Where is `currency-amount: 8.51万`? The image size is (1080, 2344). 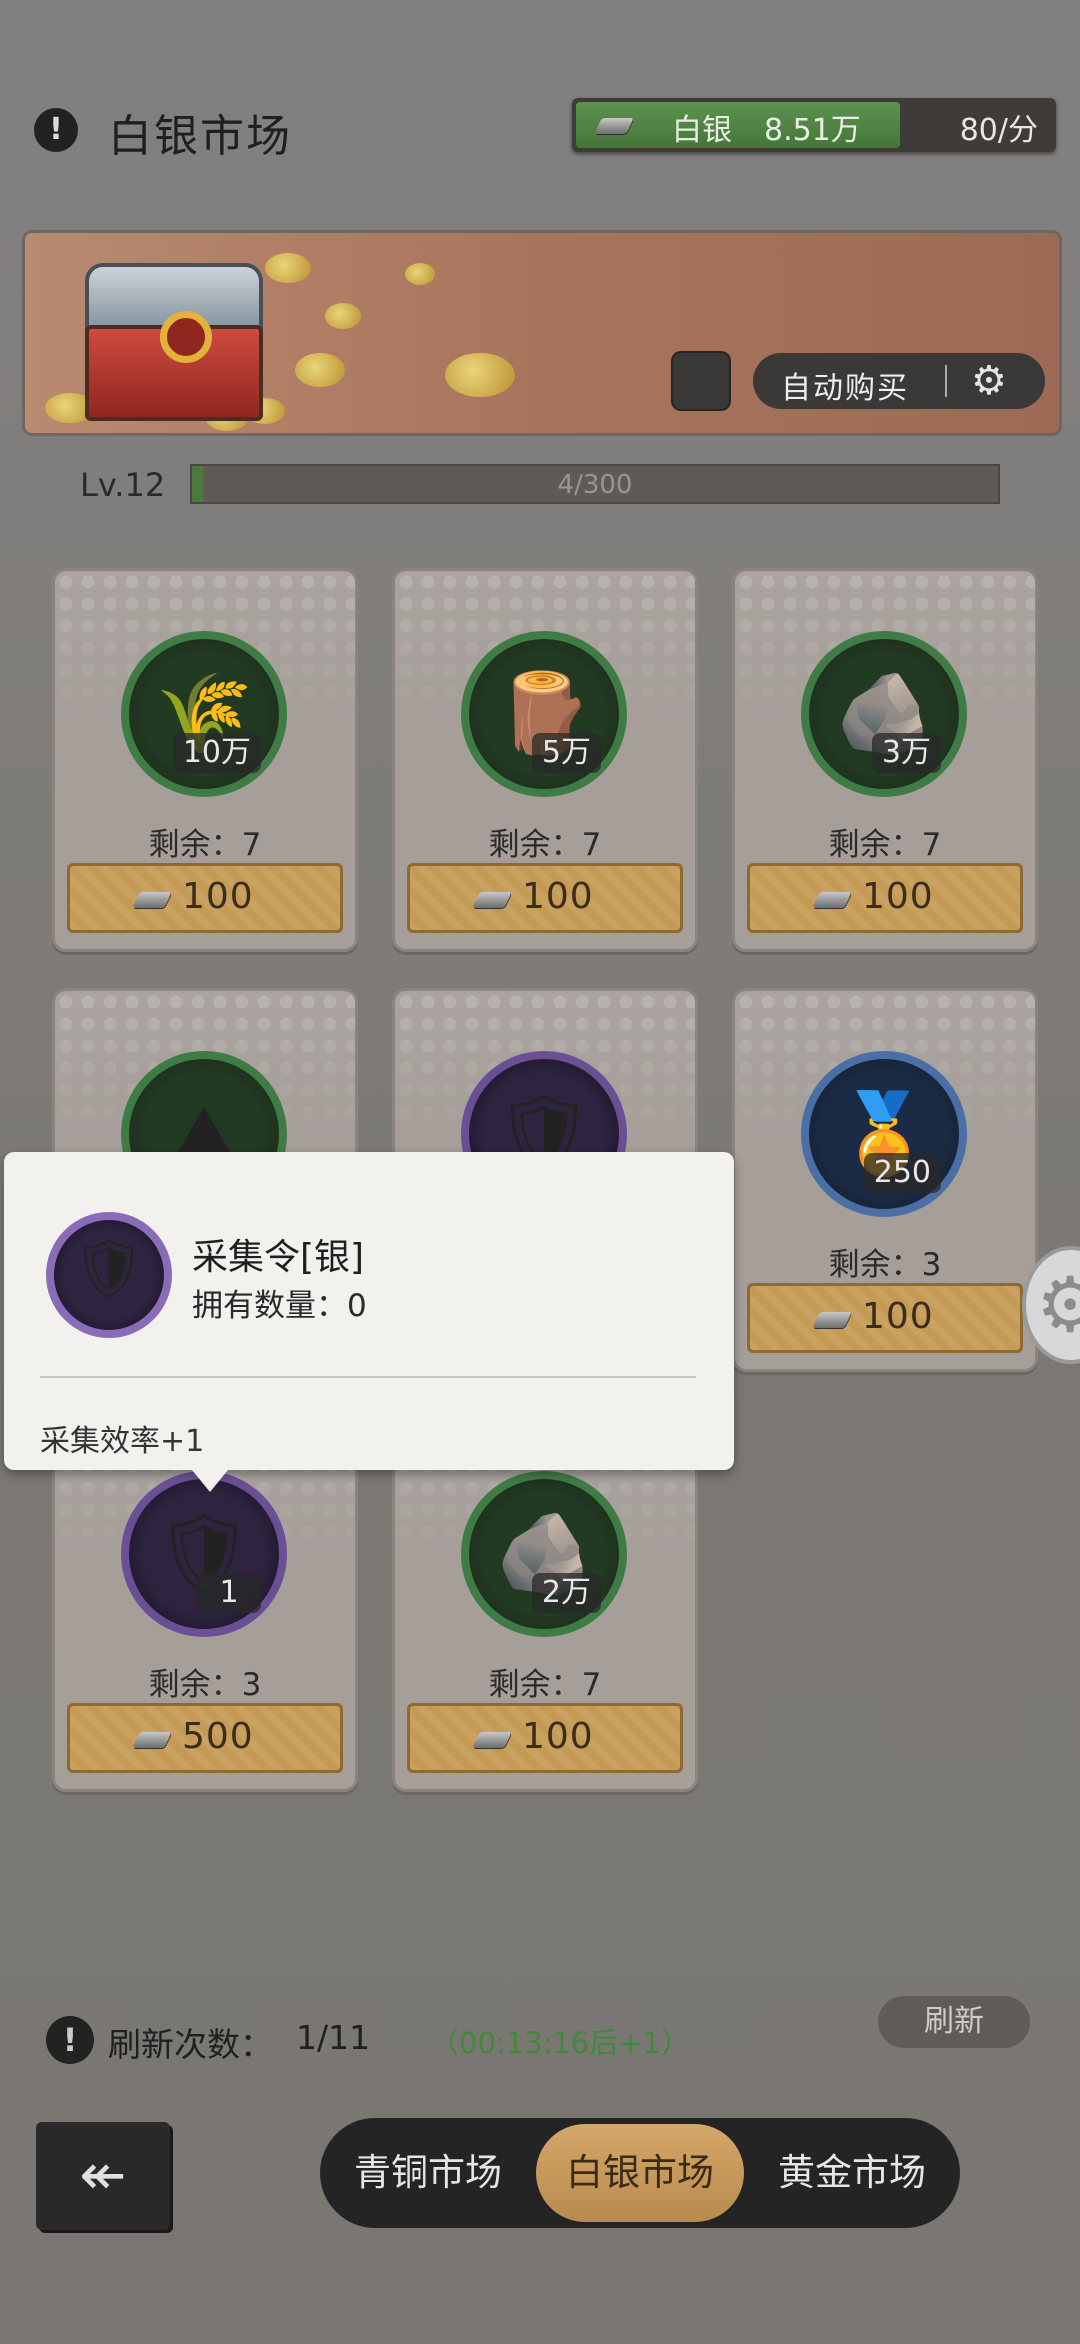 currency-amount: 8.51万 is located at coordinates (812, 130).